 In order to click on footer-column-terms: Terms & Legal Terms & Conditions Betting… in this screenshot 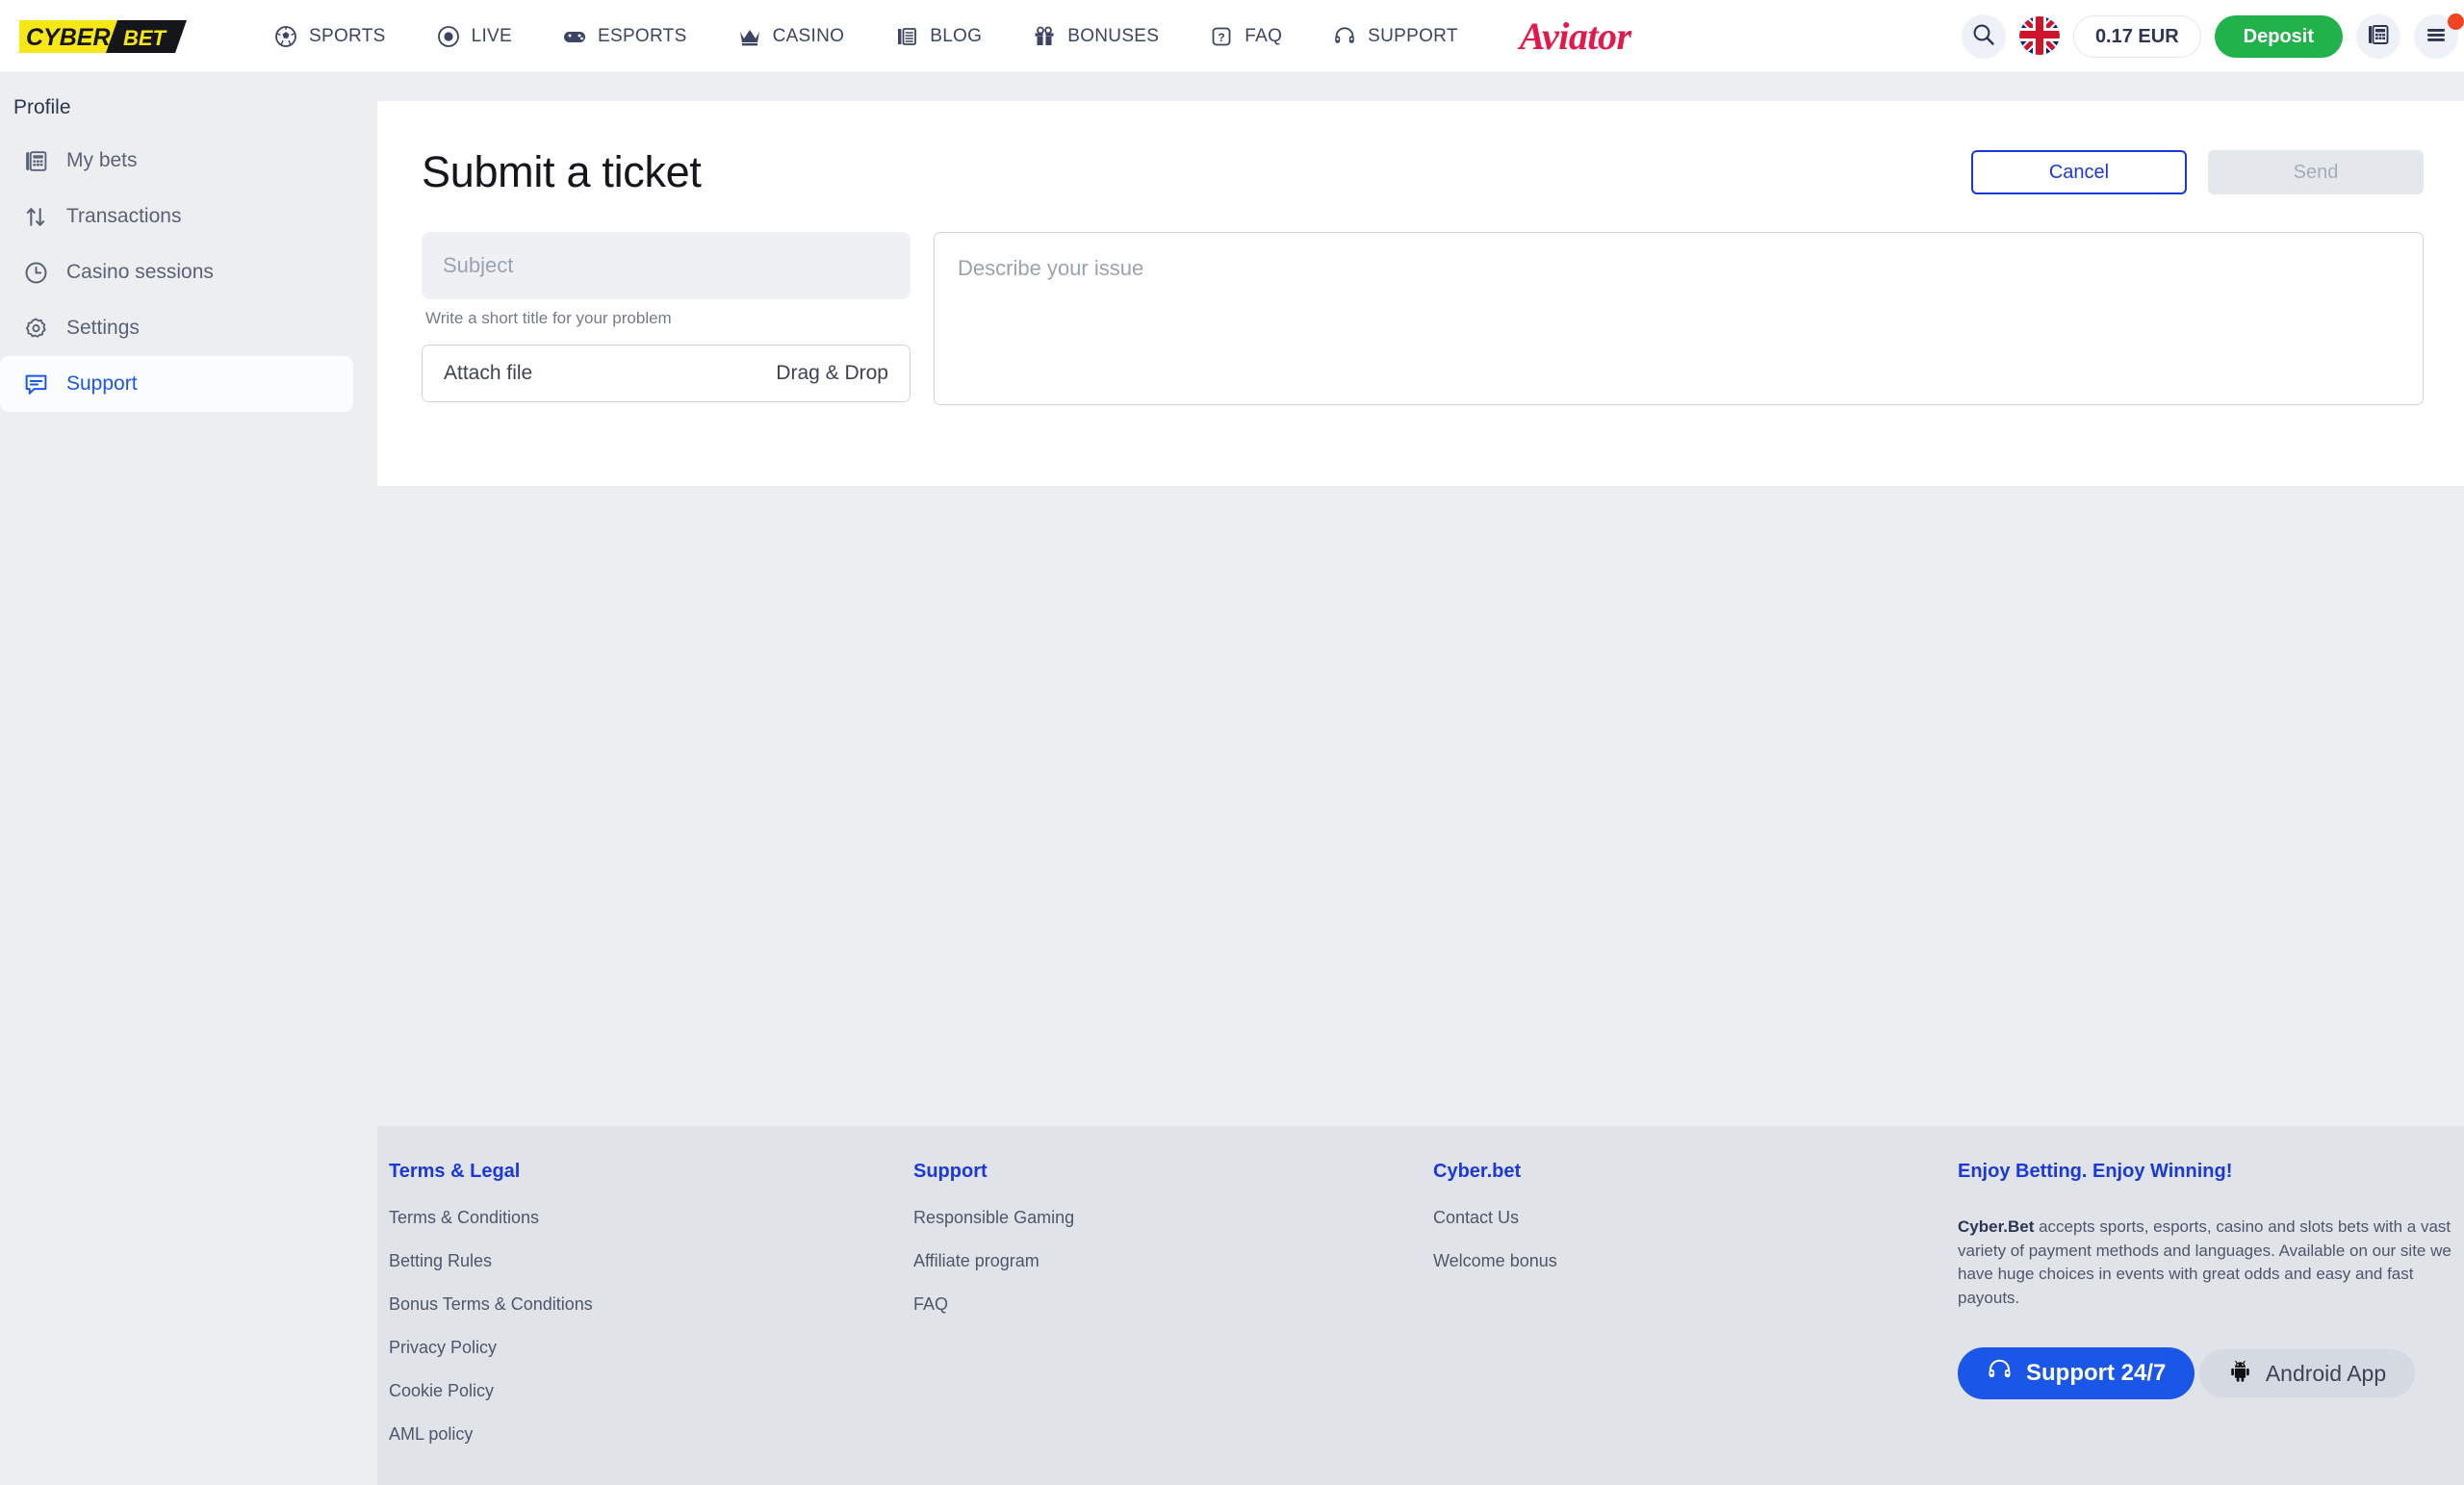, I will do `click(639, 1323)`.